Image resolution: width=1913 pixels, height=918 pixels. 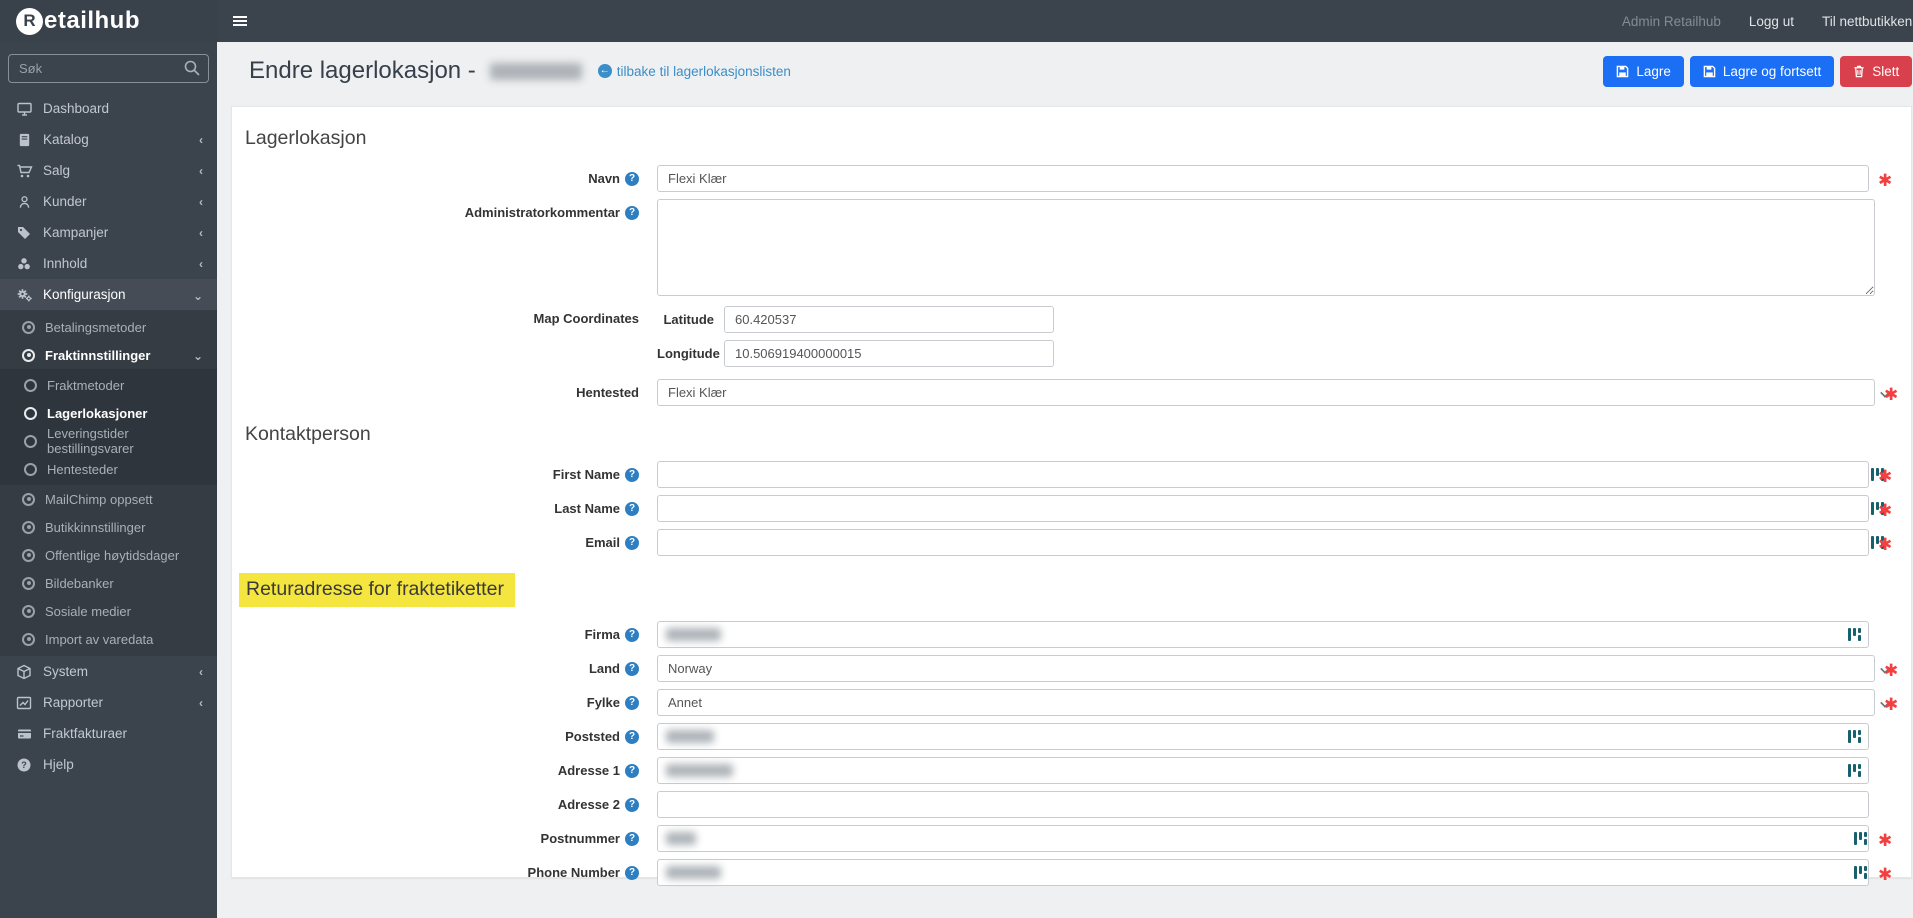 What do you see at coordinates (1263, 736) in the screenshot?
I see `poststed-input` at bounding box center [1263, 736].